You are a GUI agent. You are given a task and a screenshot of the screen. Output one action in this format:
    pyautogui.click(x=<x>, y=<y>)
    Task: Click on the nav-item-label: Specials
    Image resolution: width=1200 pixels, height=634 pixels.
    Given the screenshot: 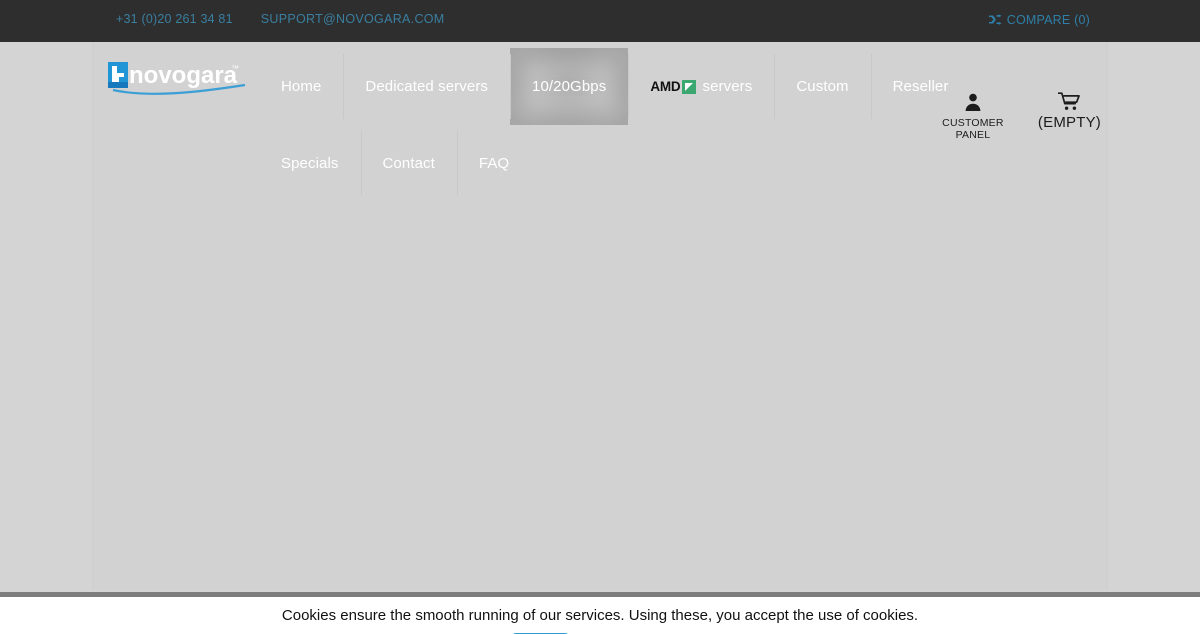 What is the action you would take?
    pyautogui.click(x=310, y=163)
    